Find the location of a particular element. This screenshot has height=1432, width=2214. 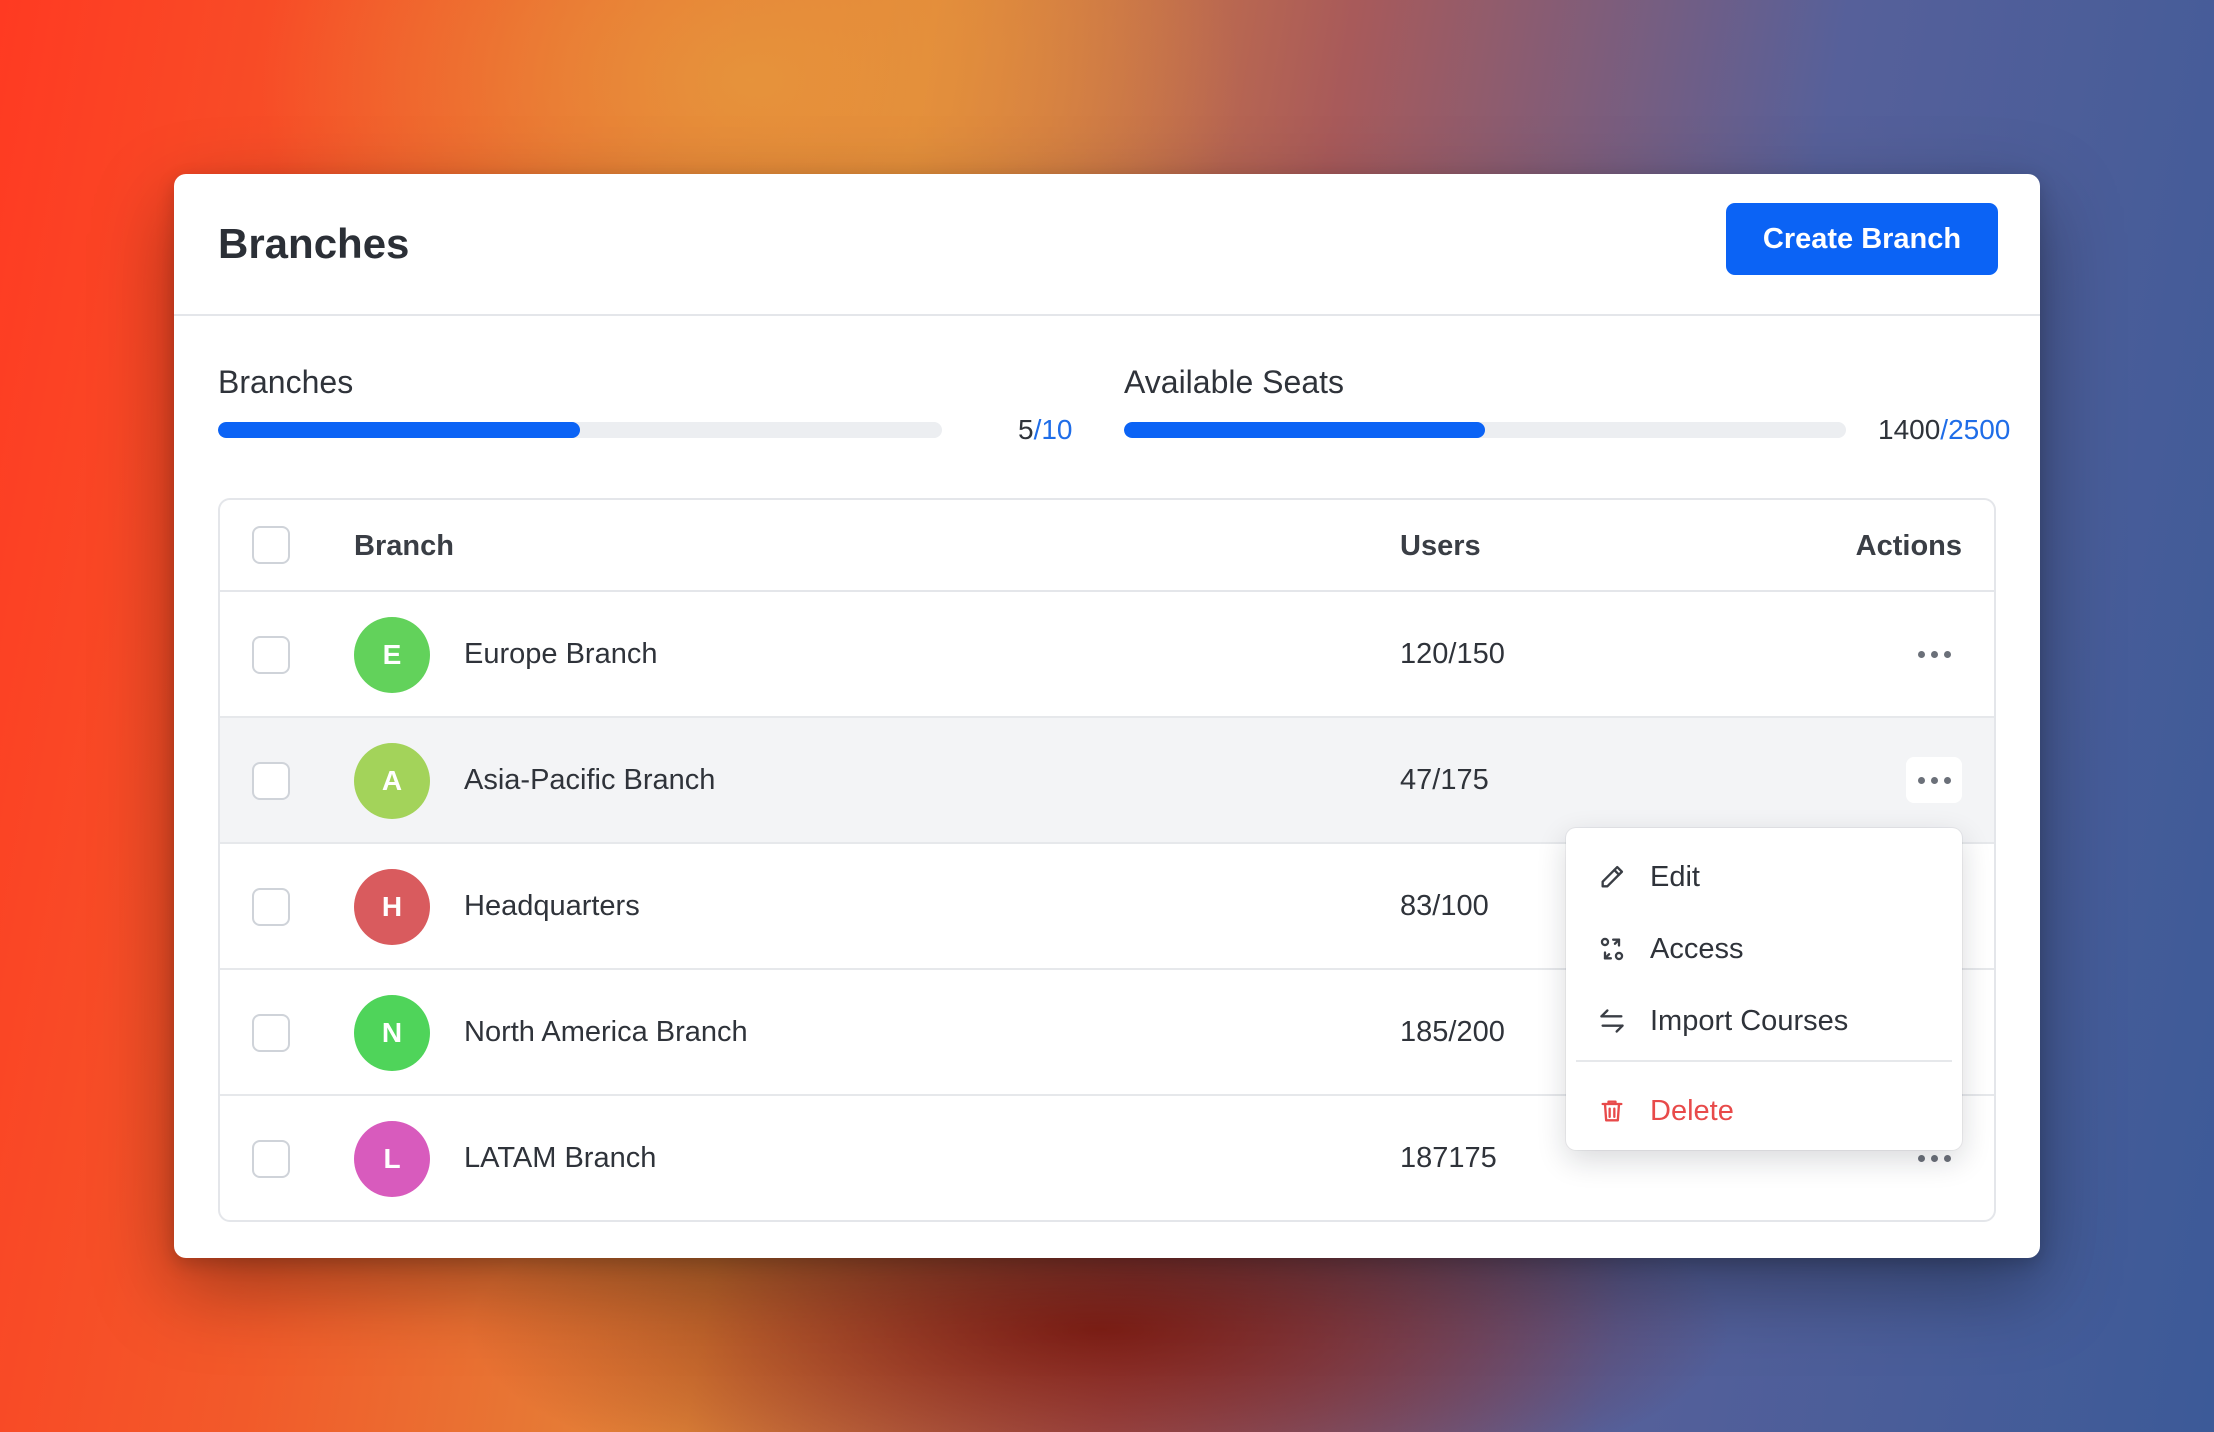

avatar: H is located at coordinates (392, 907).